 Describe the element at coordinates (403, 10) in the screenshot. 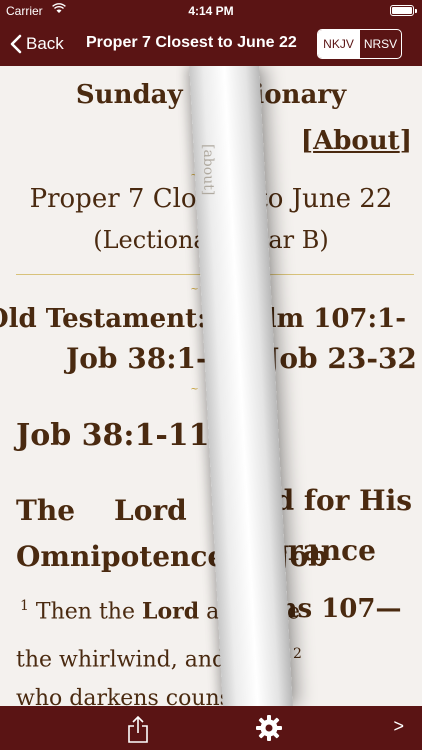

I see `battery-icon` at that location.